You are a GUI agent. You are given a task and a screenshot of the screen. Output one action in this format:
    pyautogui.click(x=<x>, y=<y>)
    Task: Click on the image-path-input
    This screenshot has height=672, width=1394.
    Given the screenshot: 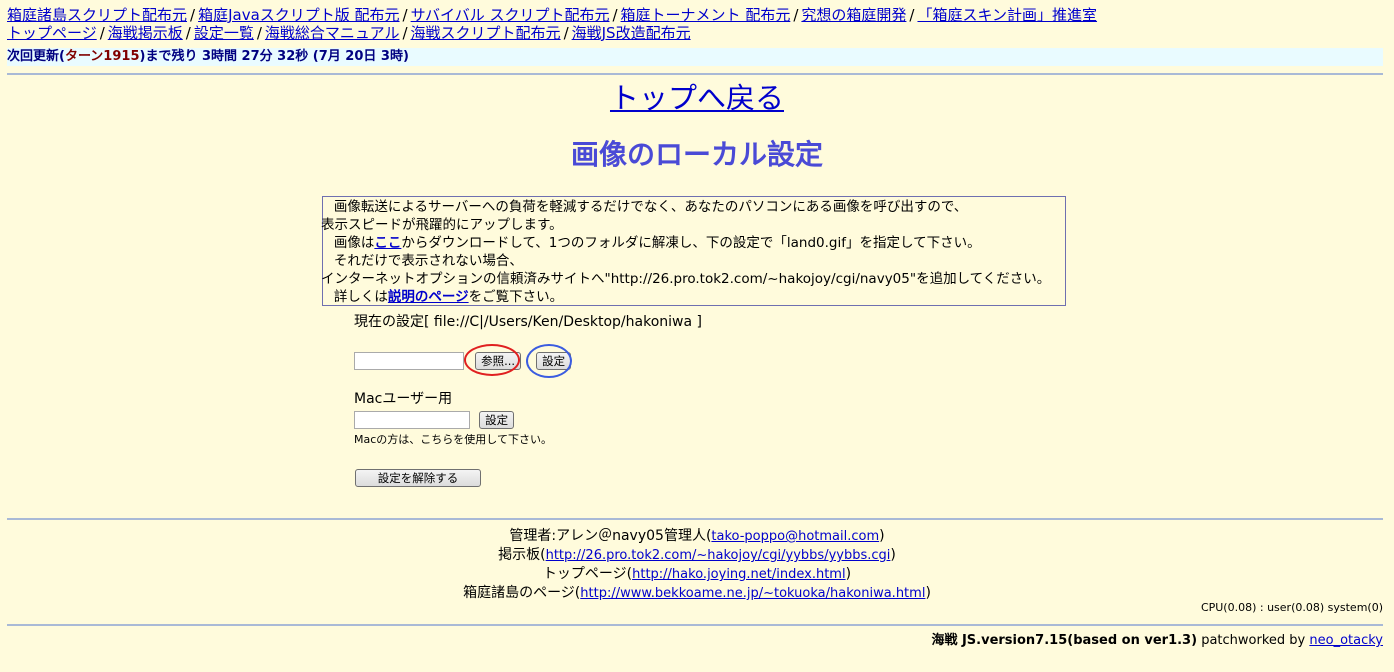 What is the action you would take?
    pyautogui.click(x=409, y=360)
    